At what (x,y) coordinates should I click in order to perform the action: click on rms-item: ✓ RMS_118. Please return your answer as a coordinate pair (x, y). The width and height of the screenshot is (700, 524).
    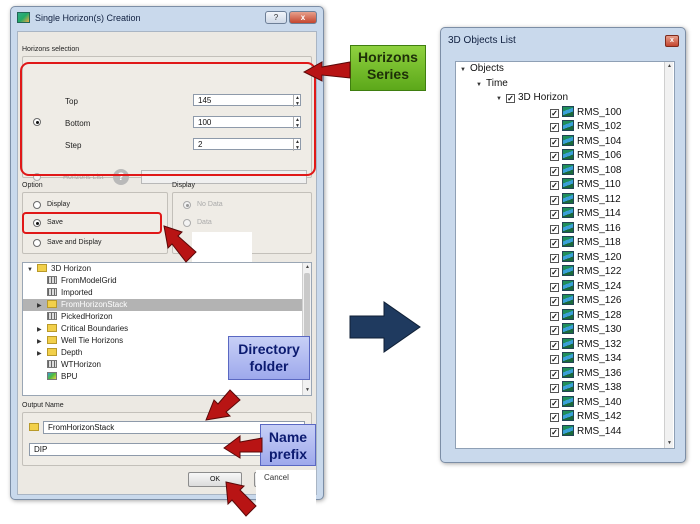
    Looking at the image, I should click on (565, 243).